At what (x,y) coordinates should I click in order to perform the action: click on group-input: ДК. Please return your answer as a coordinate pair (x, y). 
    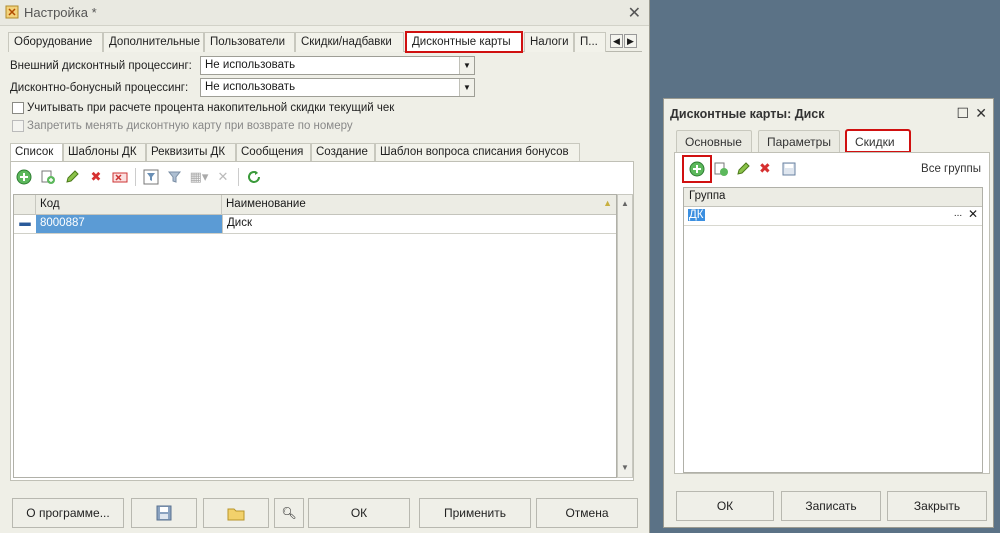
    Looking at the image, I should click on (696, 215).